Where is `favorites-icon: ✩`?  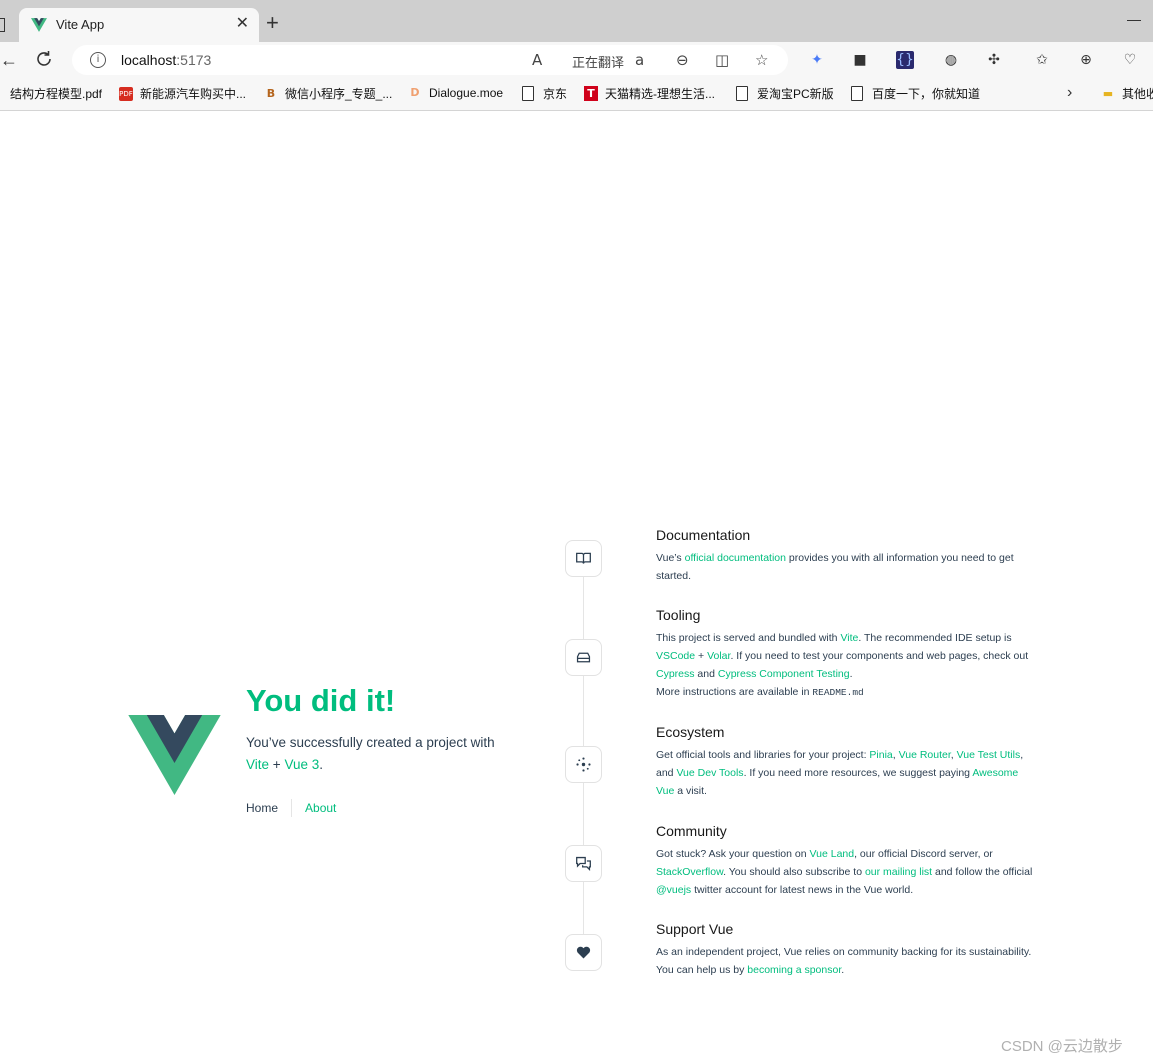
favorites-icon: ✩ is located at coordinates (1042, 60).